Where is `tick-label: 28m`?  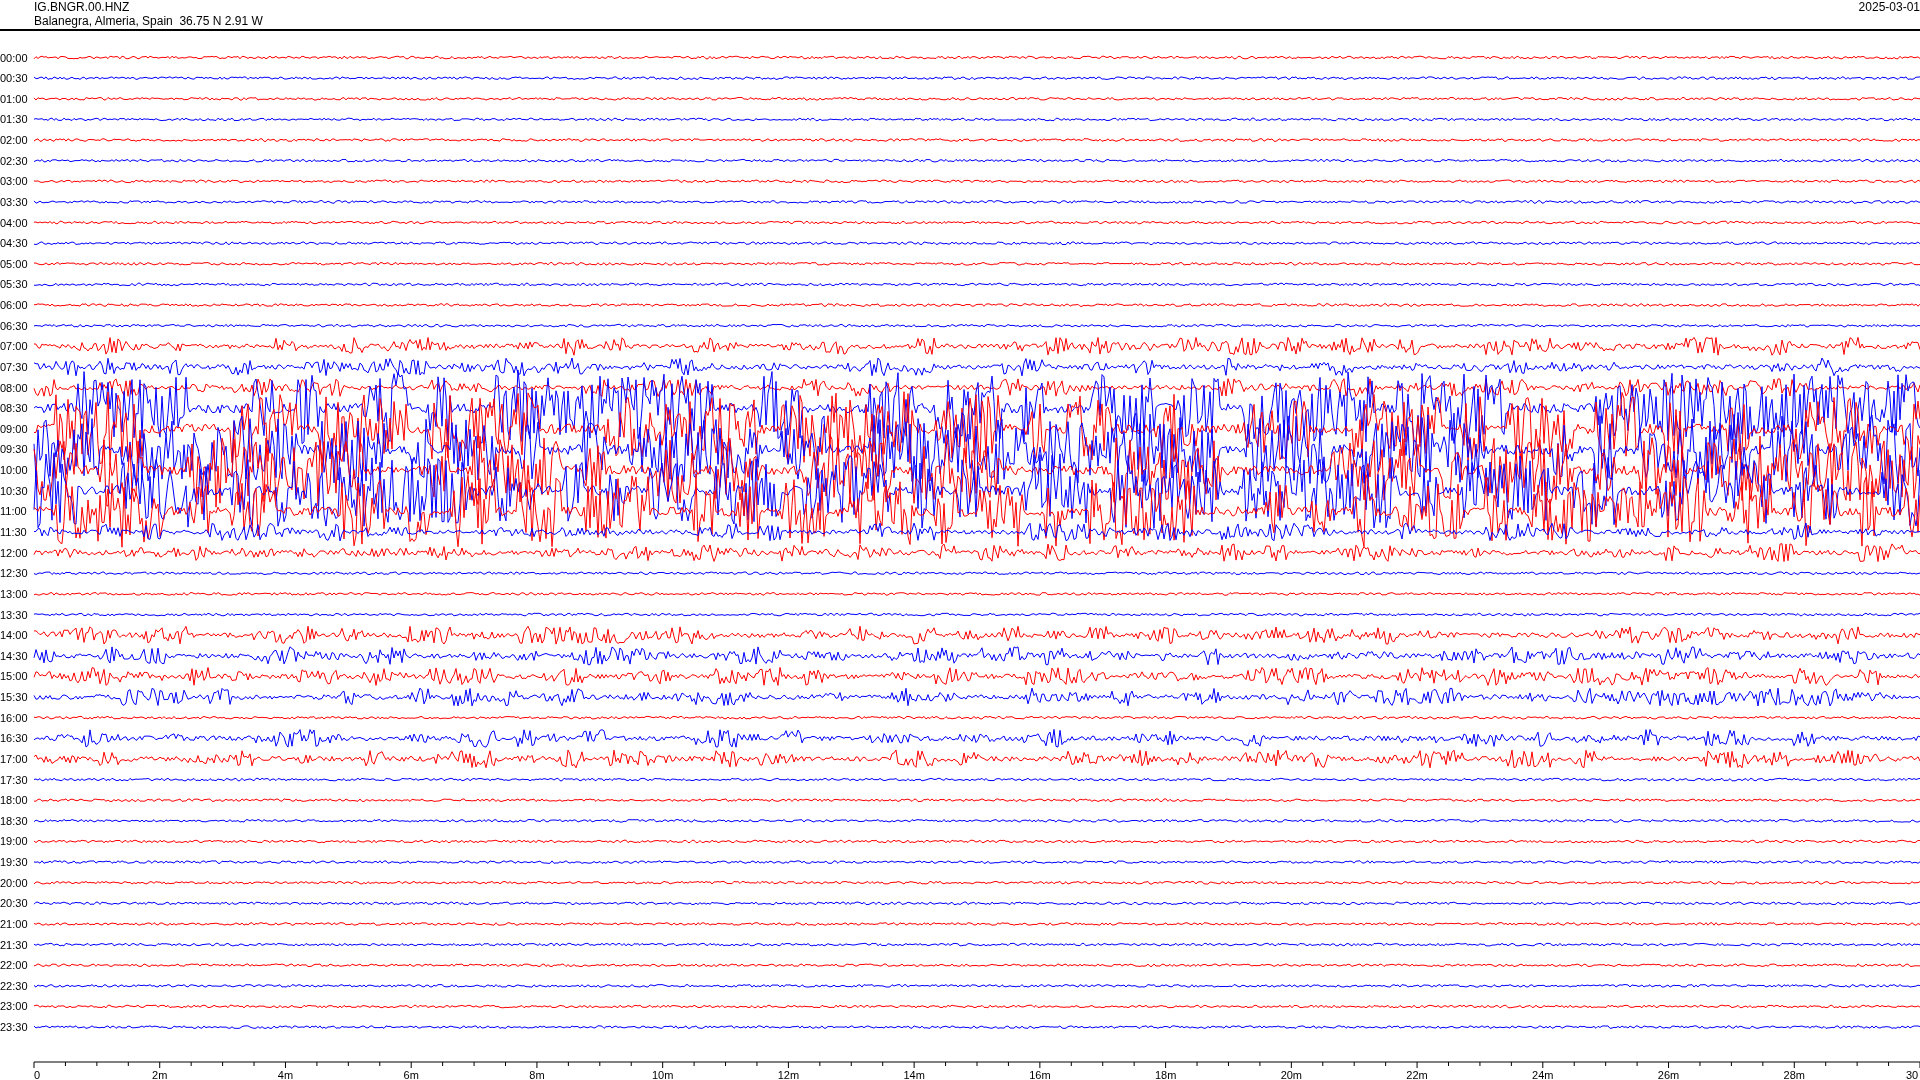
tick-label: 28m is located at coordinates (1794, 1074).